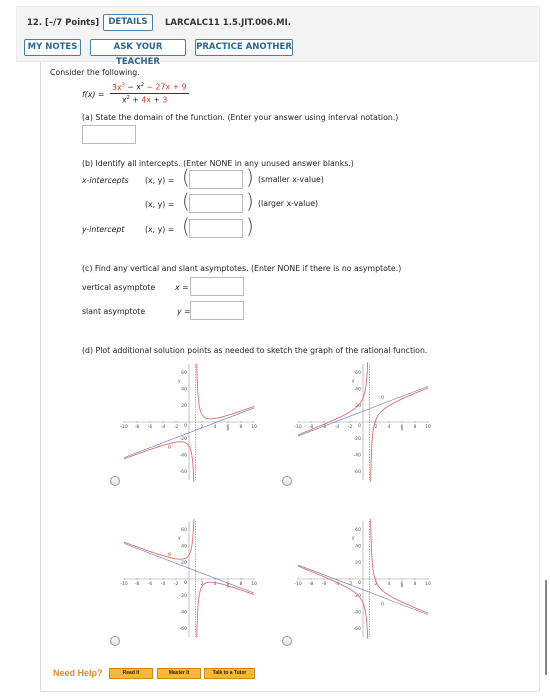 The image size is (550, 700). What do you see at coordinates (179, 673) in the screenshot?
I see `master-it-button: Master It` at bounding box center [179, 673].